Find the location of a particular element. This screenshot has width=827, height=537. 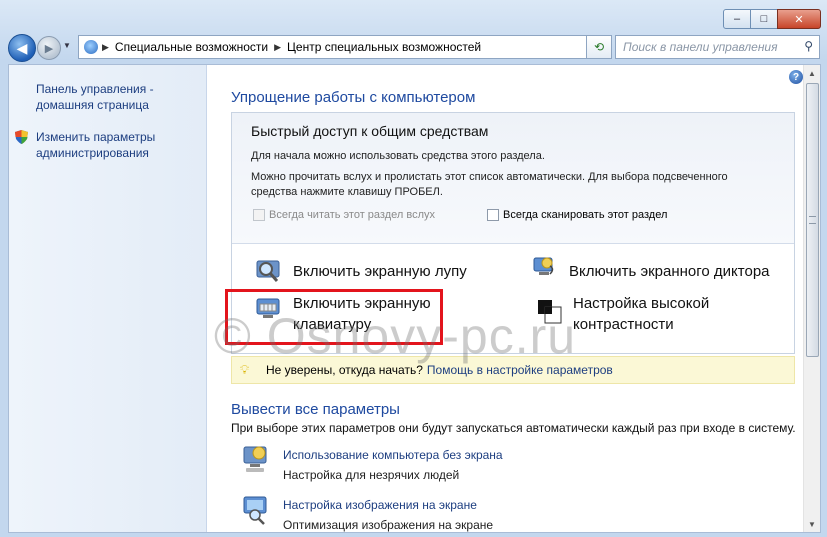

close-button: ✕ is located at coordinates (799, 19).